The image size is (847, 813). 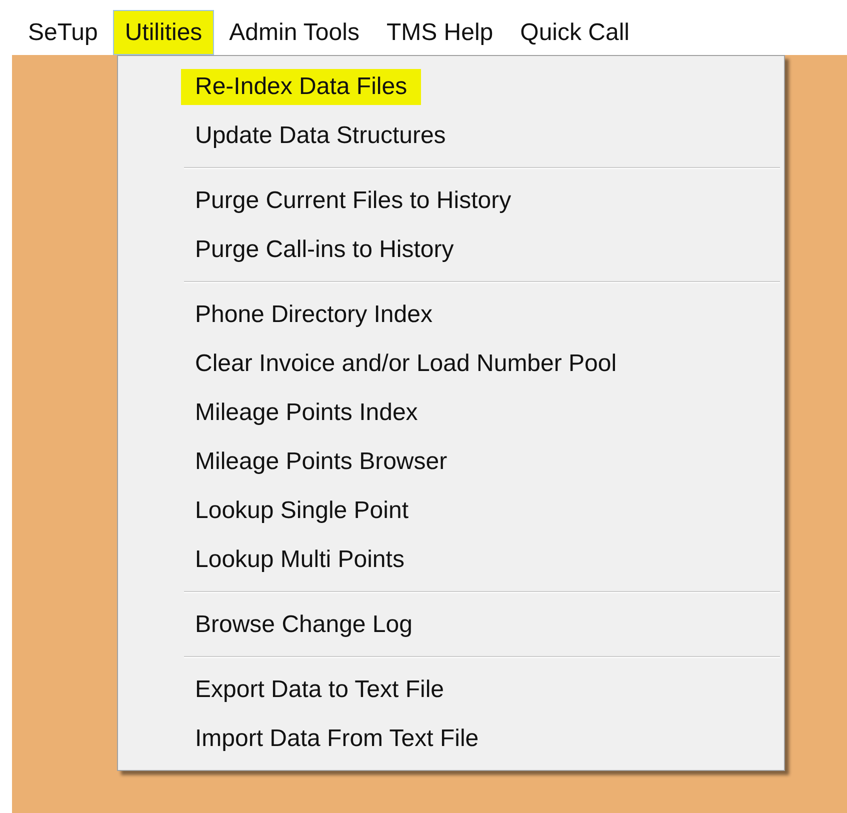 I want to click on menu-item: Re-Index Data Files, so click(x=301, y=86).